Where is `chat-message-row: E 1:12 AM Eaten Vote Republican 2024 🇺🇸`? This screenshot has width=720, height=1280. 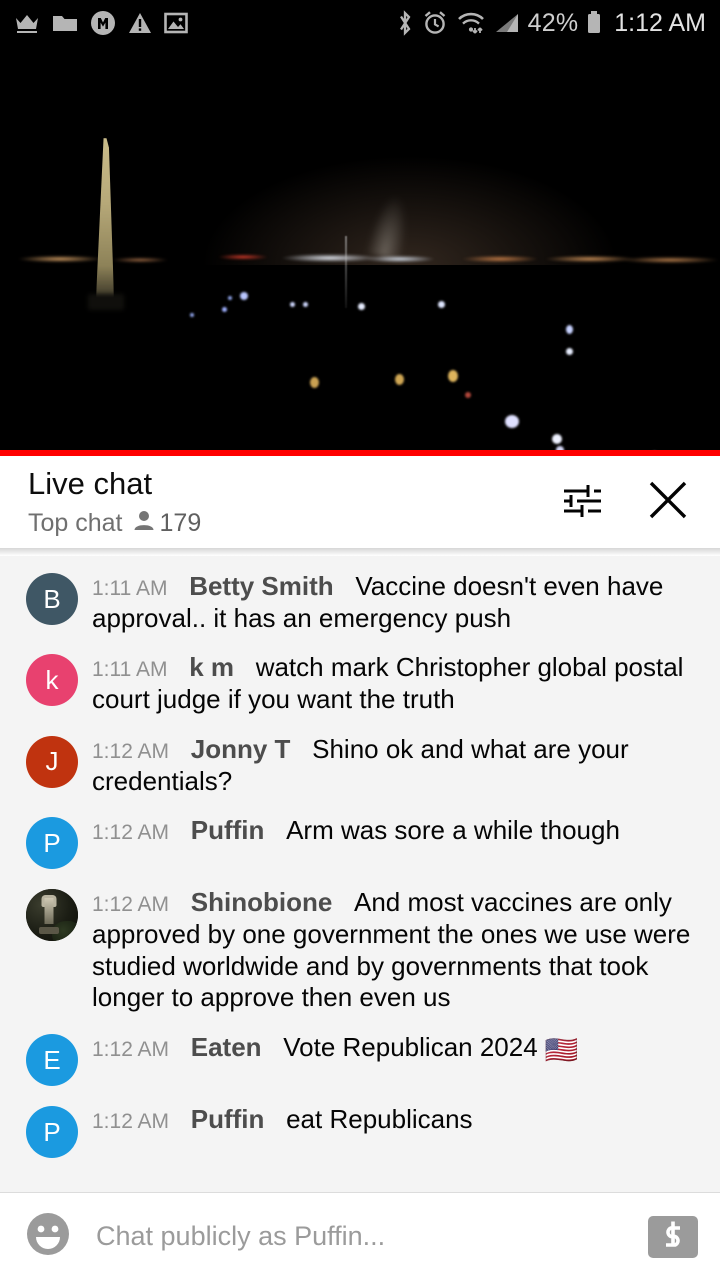
chat-message-row: E 1:12 AM Eaten Vote Republican 2024 🇺🇸 is located at coordinates (360, 1059).